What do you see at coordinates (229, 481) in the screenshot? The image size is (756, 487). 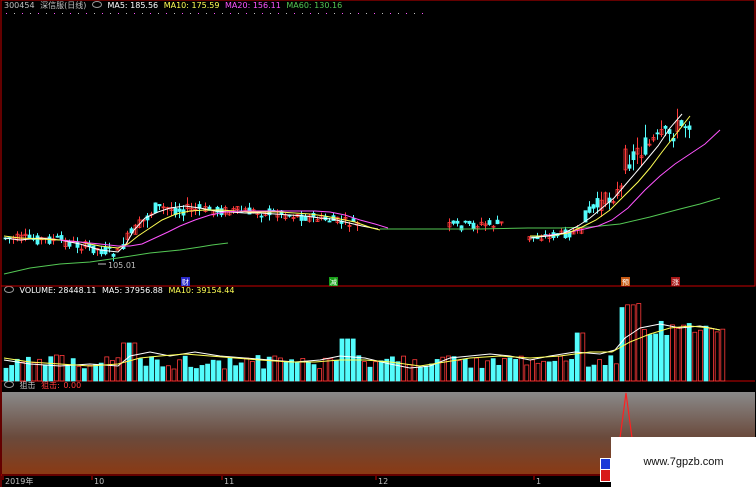 I see `time-label: 11` at bounding box center [229, 481].